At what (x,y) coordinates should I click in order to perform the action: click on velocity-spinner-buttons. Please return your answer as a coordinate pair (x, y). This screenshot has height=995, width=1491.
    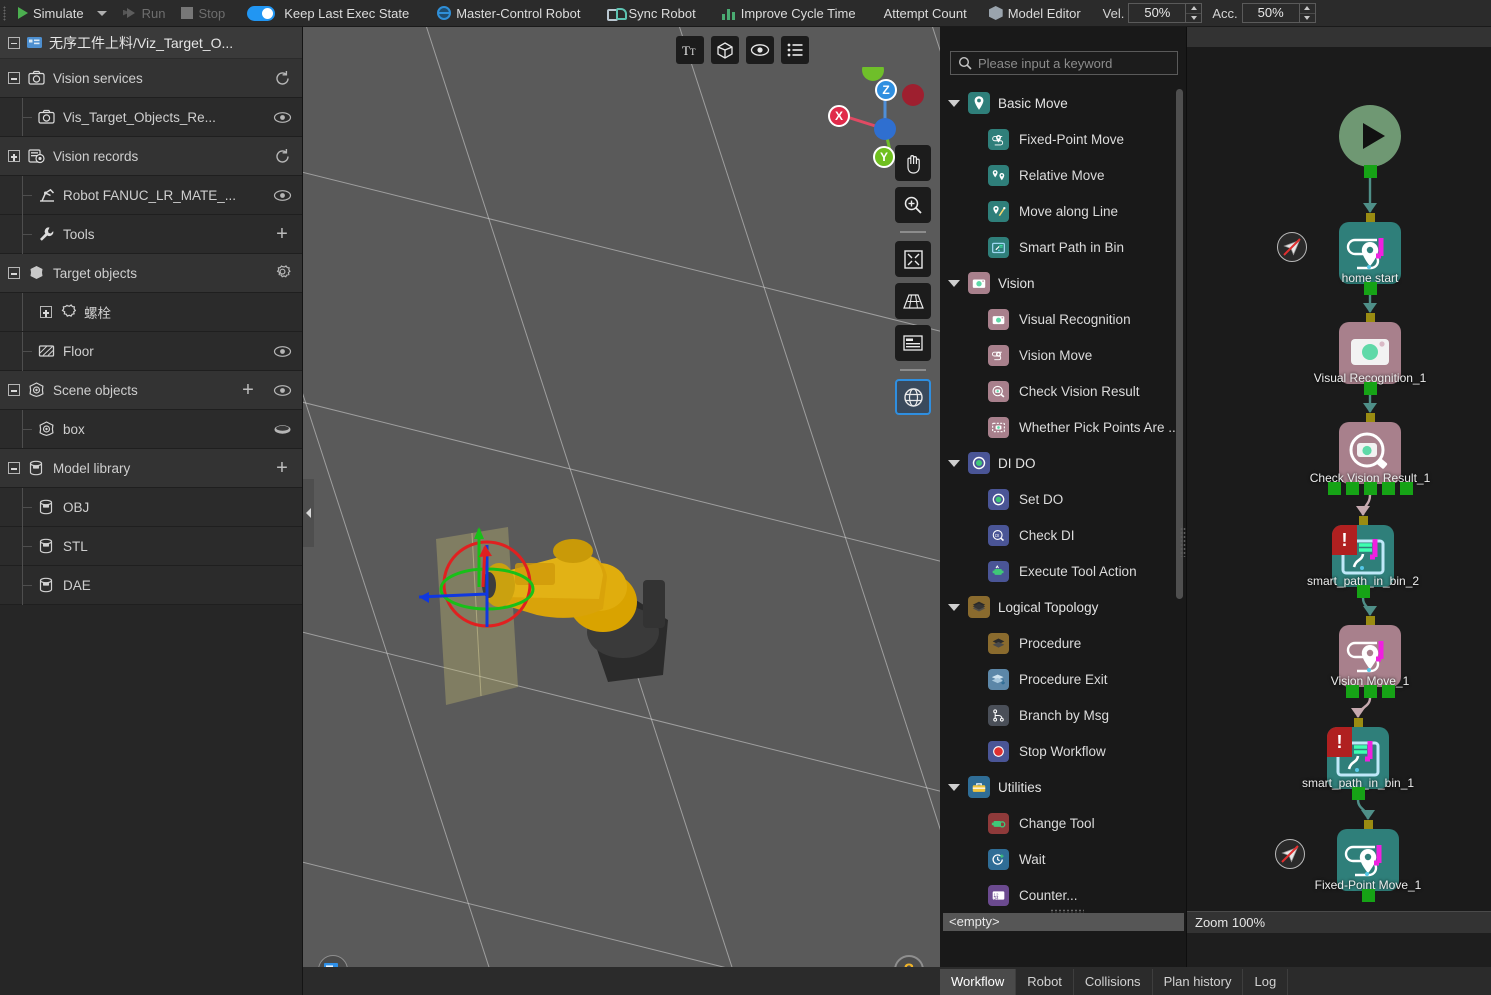
    Looking at the image, I should click on (1193, 13).